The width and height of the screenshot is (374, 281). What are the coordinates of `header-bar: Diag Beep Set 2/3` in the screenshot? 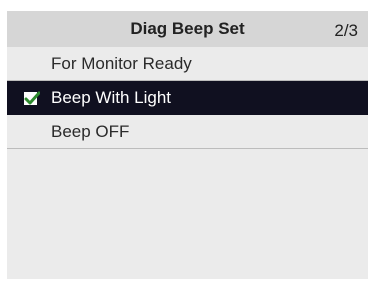 It's located at (187, 29).